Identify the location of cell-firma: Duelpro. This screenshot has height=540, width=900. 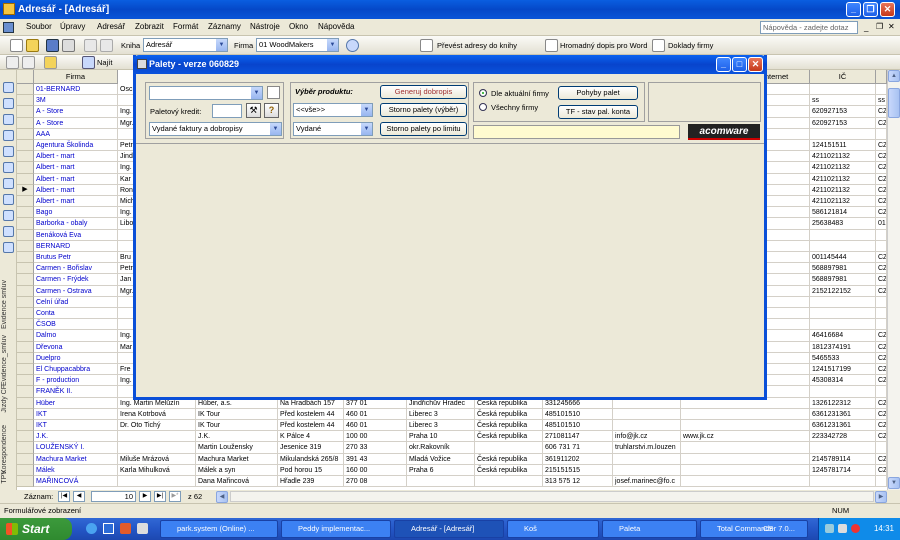
(76, 358).